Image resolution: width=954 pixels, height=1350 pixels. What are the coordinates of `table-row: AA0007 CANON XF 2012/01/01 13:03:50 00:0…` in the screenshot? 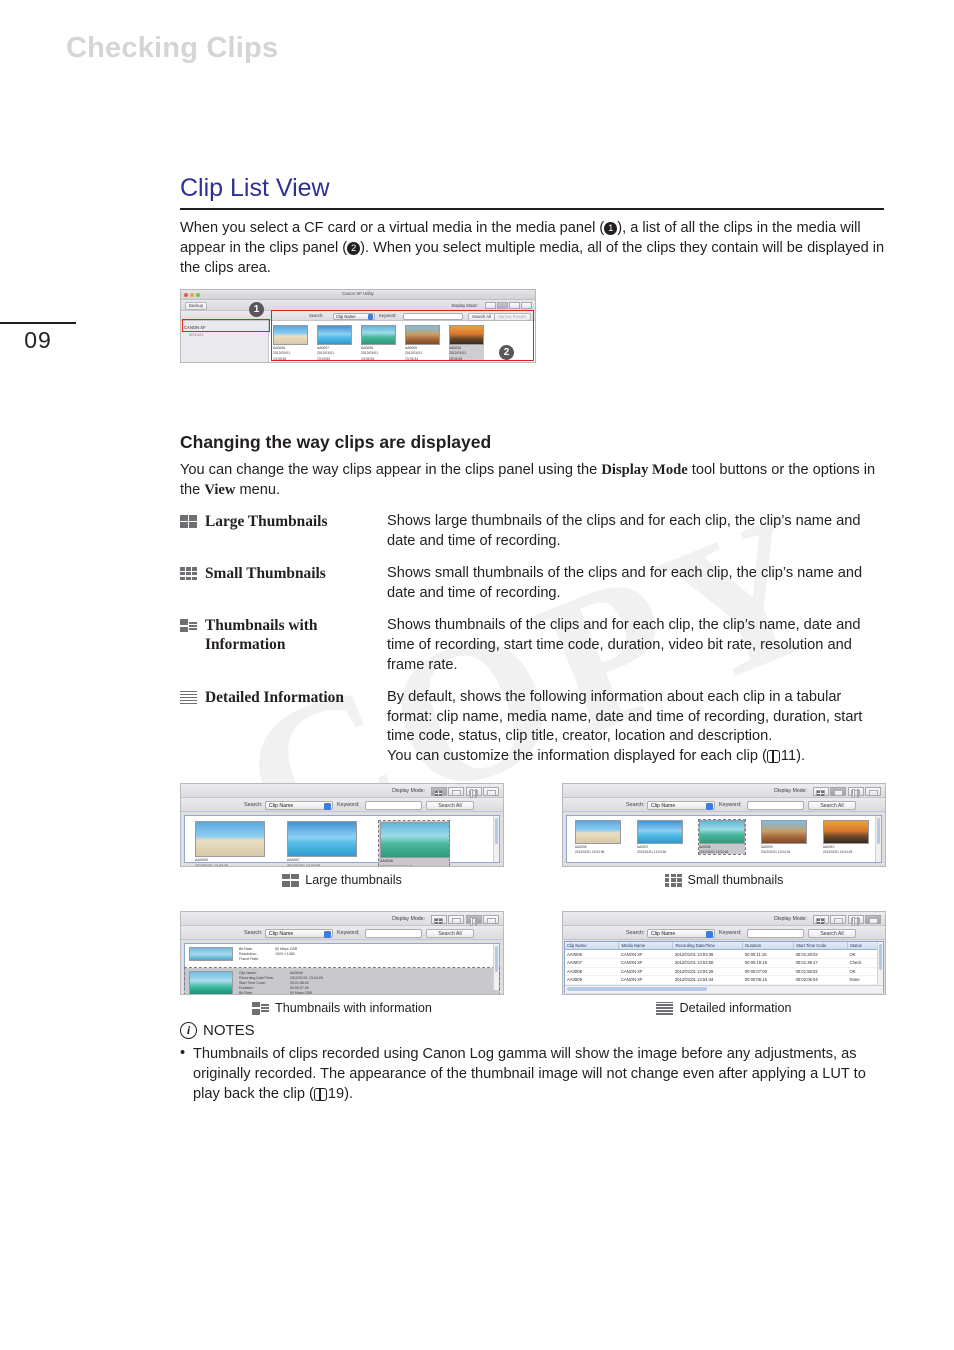 It's located at (724, 963).